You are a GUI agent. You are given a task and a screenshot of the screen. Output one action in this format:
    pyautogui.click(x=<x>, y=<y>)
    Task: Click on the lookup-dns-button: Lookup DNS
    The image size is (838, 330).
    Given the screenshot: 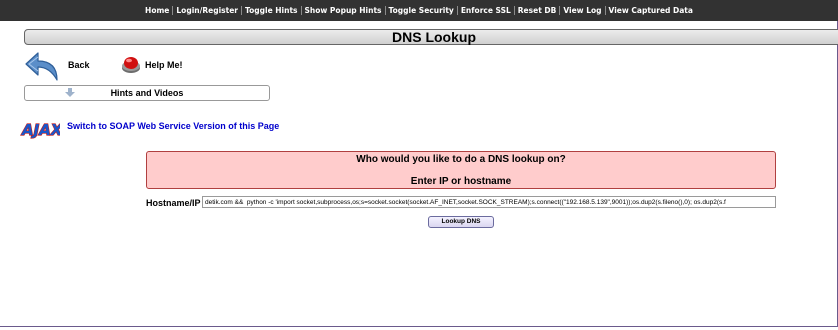 What is the action you would take?
    pyautogui.click(x=461, y=222)
    